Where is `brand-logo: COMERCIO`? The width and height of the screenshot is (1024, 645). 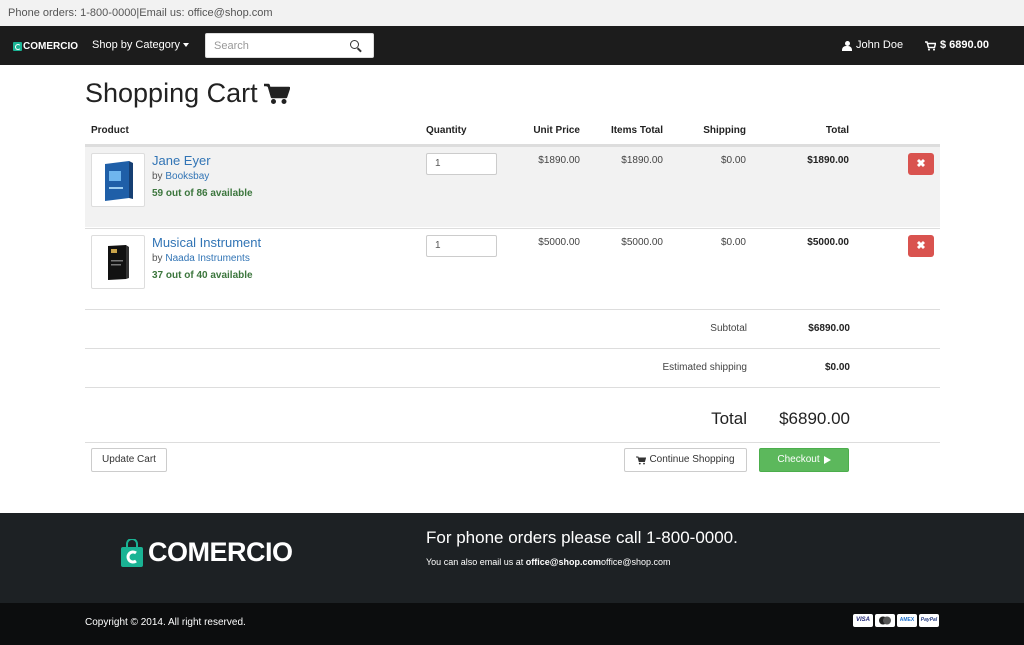
brand-logo: COMERCIO is located at coordinates (45, 46).